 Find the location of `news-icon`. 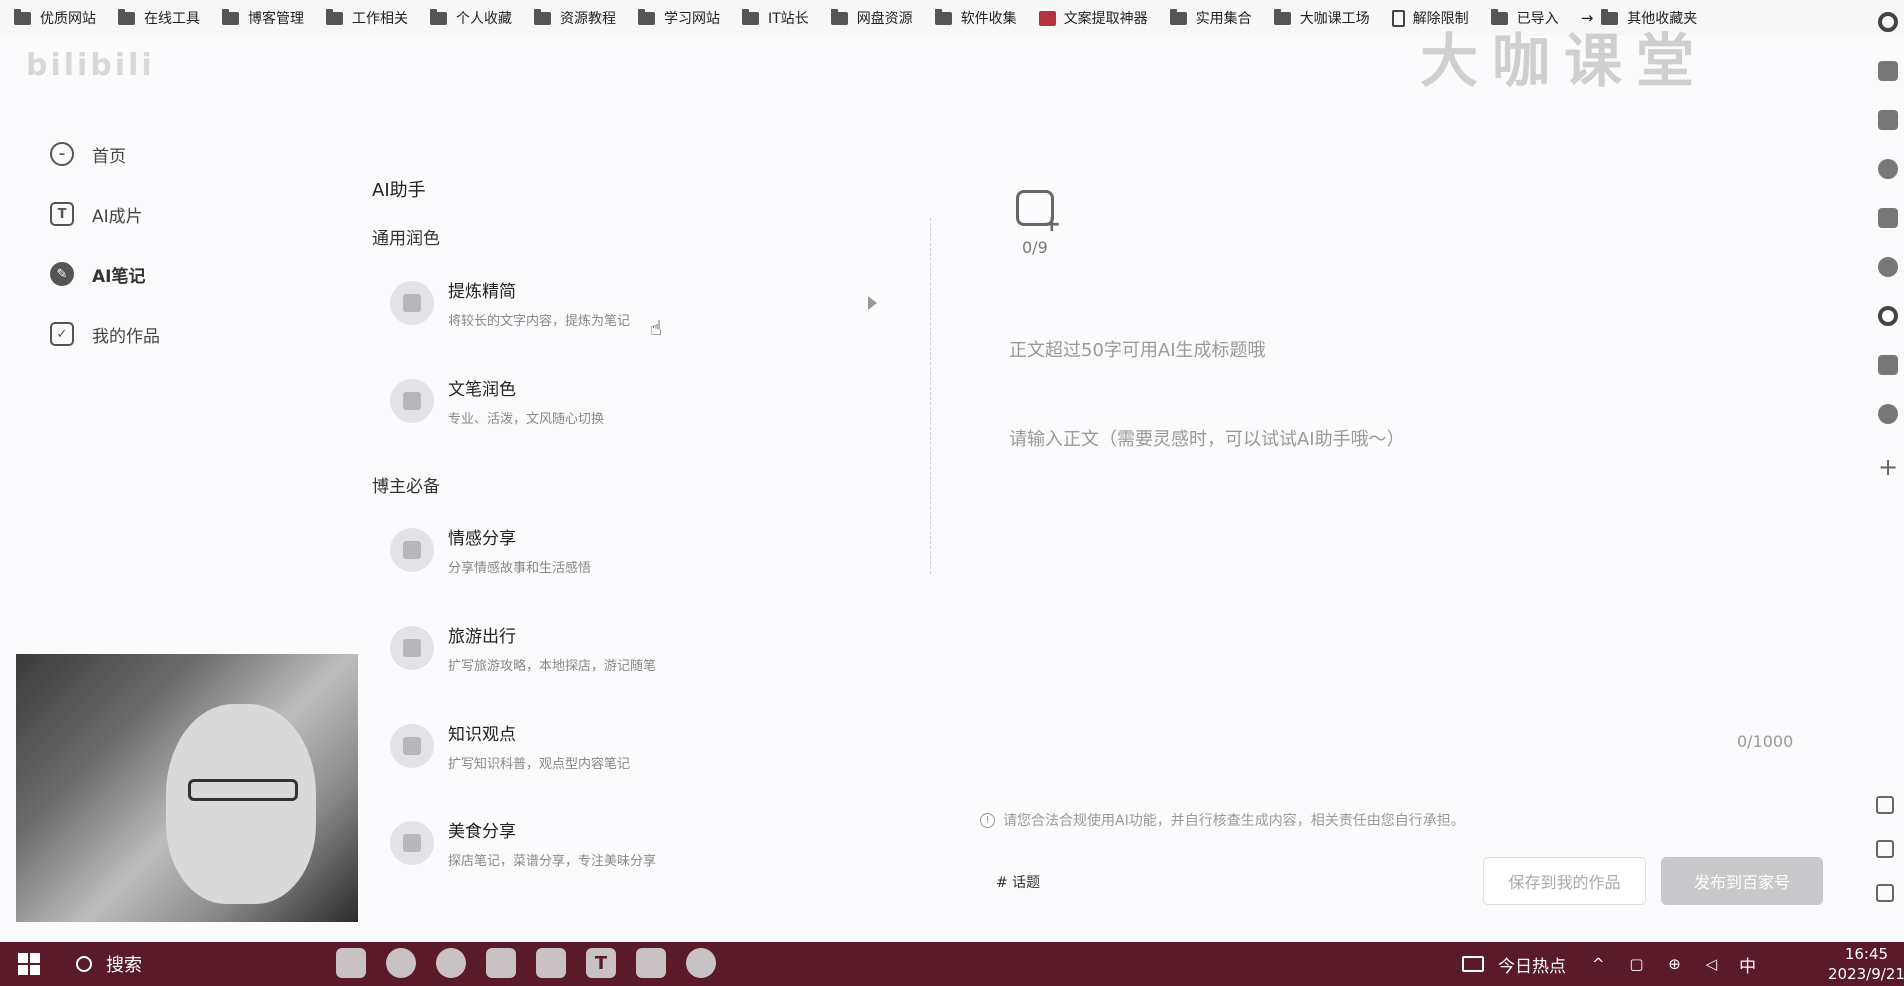

news-icon is located at coordinates (1473, 964).